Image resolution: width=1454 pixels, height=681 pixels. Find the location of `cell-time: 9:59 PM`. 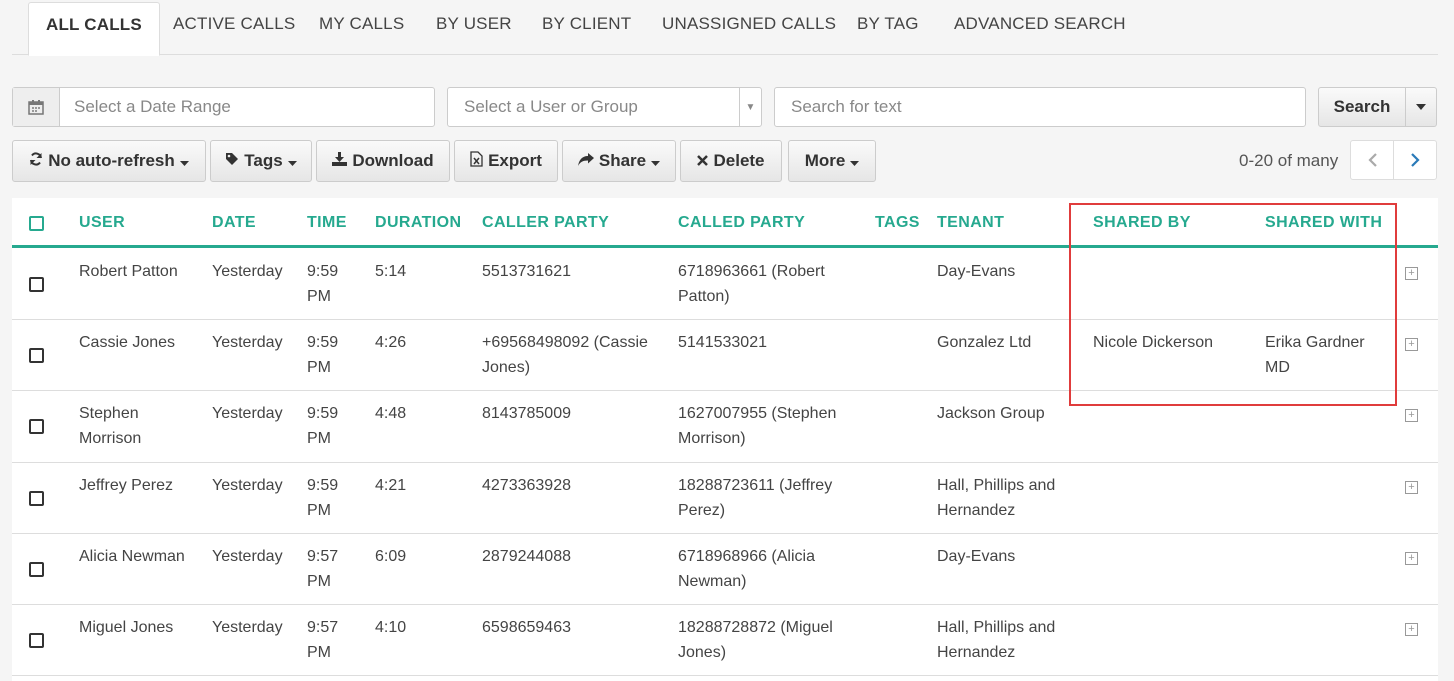

cell-time: 9:59 PM is located at coordinates (323, 426).